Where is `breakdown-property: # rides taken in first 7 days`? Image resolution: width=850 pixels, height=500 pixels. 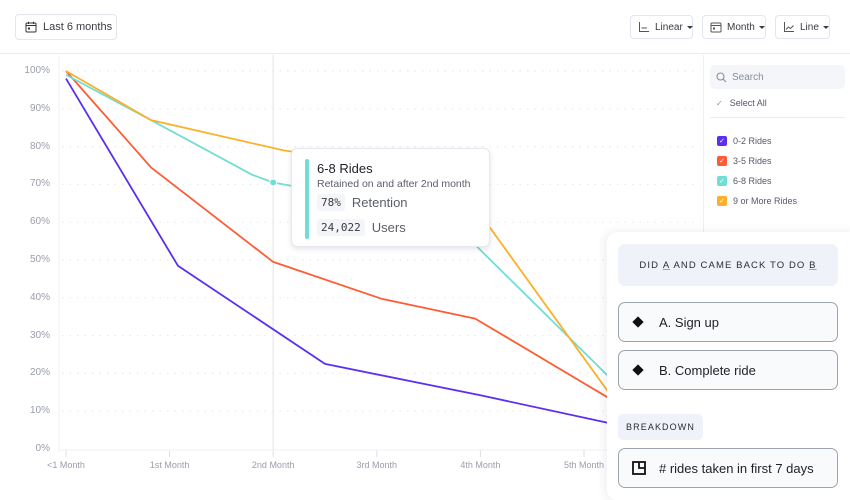
breakdown-property: # rides taken in first 7 days is located at coordinates (728, 468).